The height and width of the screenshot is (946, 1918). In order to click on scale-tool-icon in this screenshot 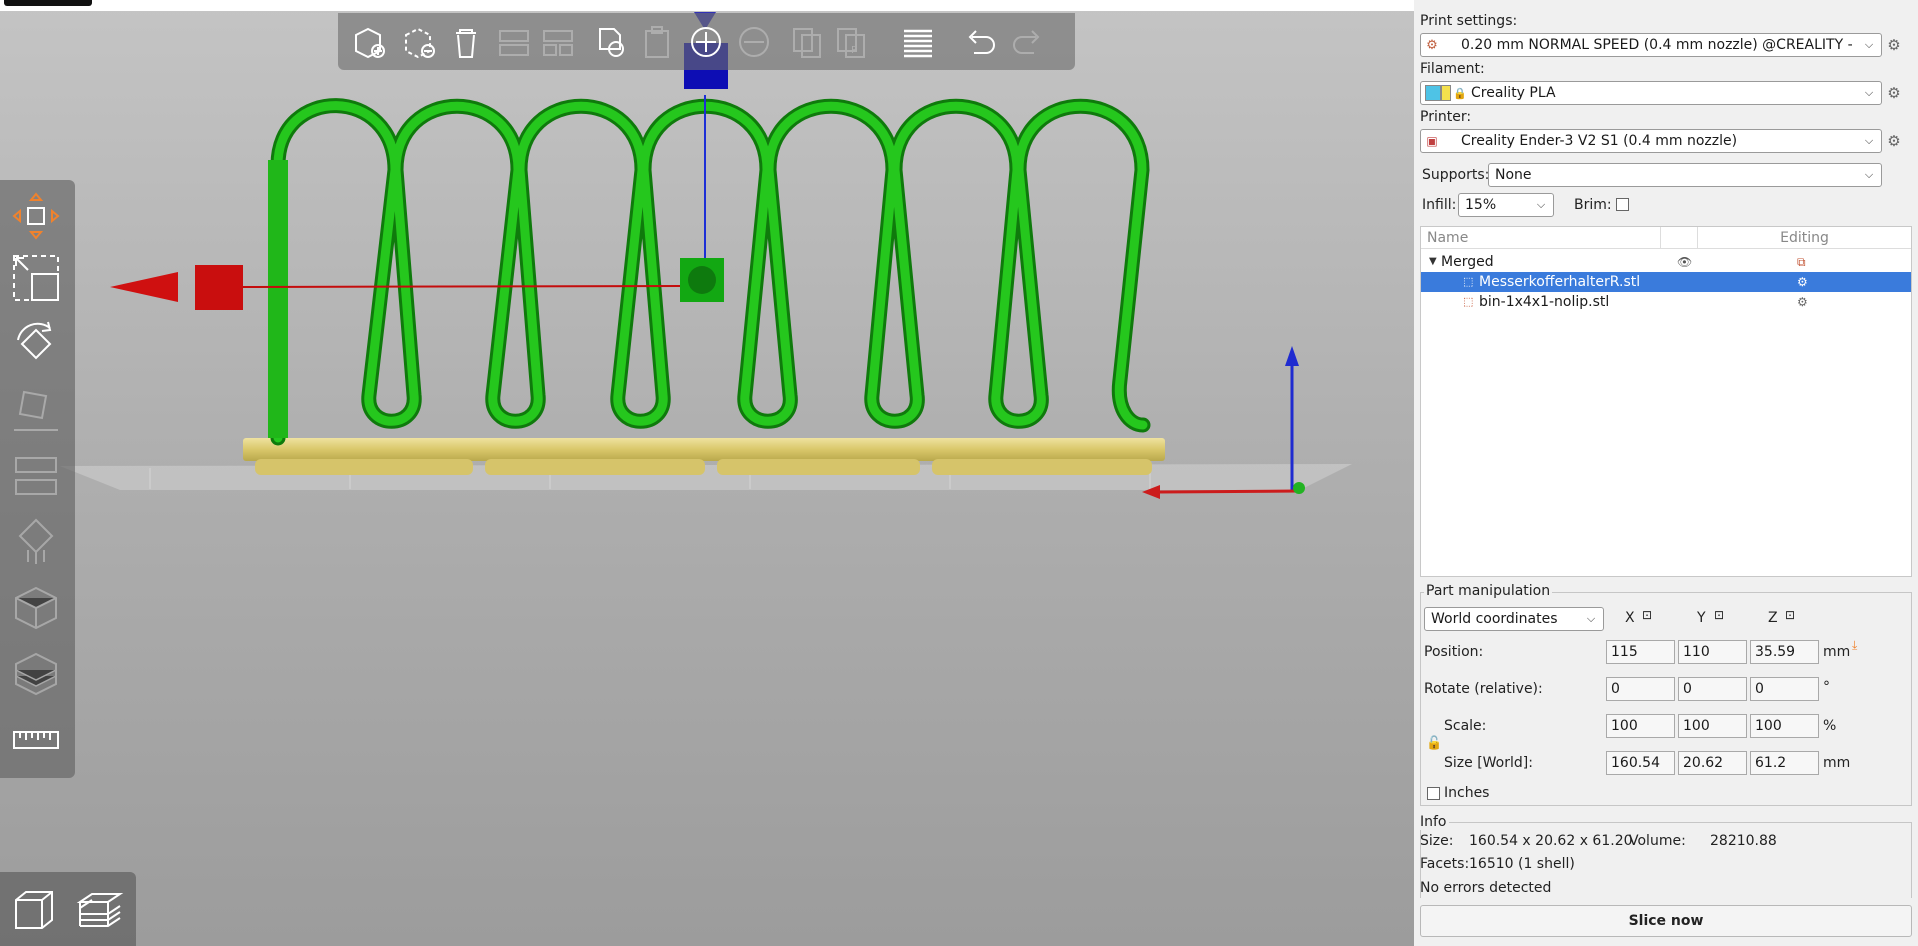, I will do `click(36, 278)`.